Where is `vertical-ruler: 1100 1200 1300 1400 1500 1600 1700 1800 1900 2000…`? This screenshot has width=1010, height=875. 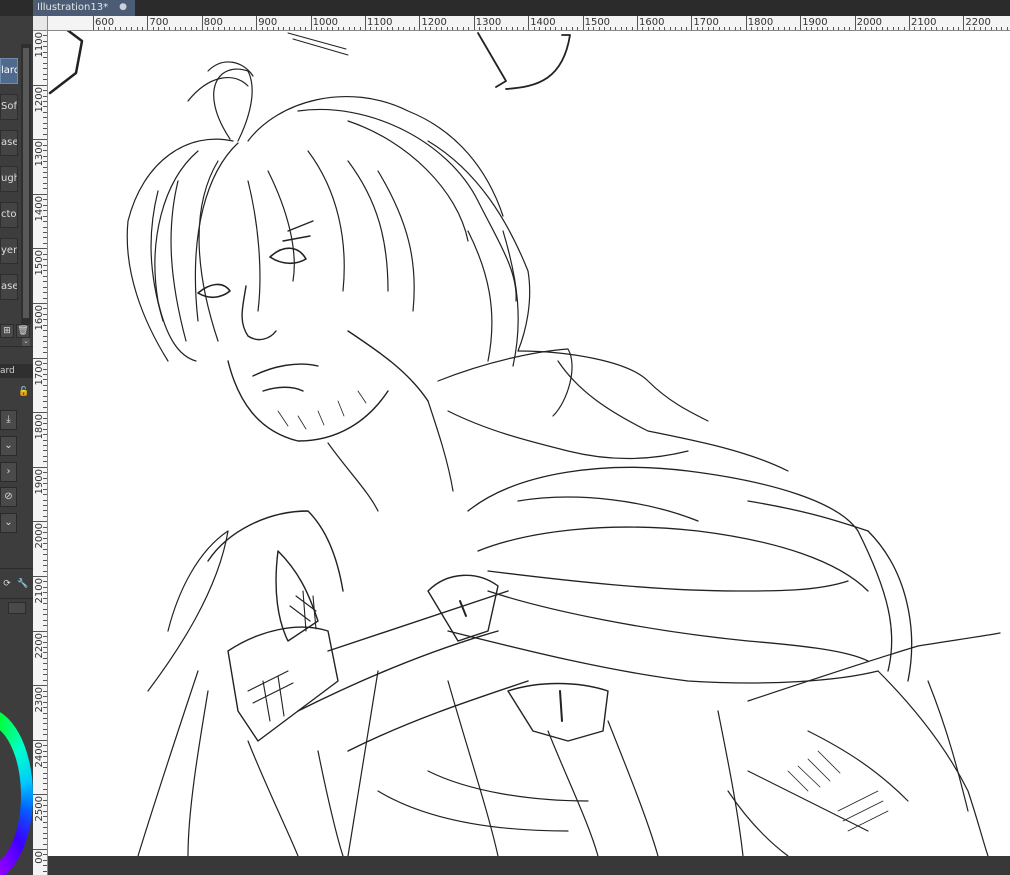 vertical-ruler: 1100 1200 1300 1400 1500 1600 1700 1800 1900 2000… is located at coordinates (40, 445).